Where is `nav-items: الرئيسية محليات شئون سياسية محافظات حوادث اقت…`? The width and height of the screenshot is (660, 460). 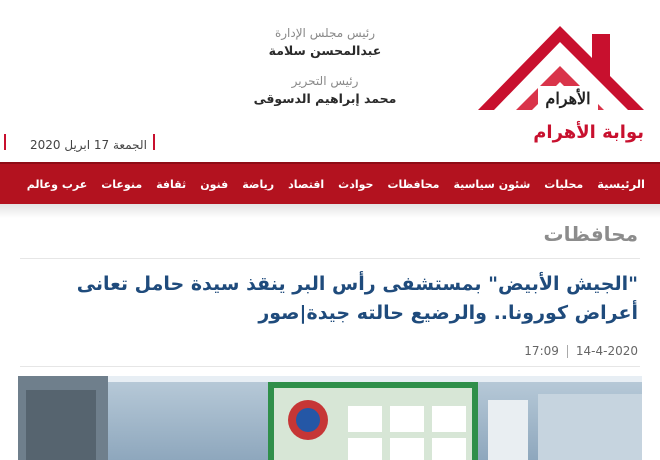 nav-items: الرئيسية محليات شئون سياسية محافظات حوادث اقت… is located at coordinates (336, 184).